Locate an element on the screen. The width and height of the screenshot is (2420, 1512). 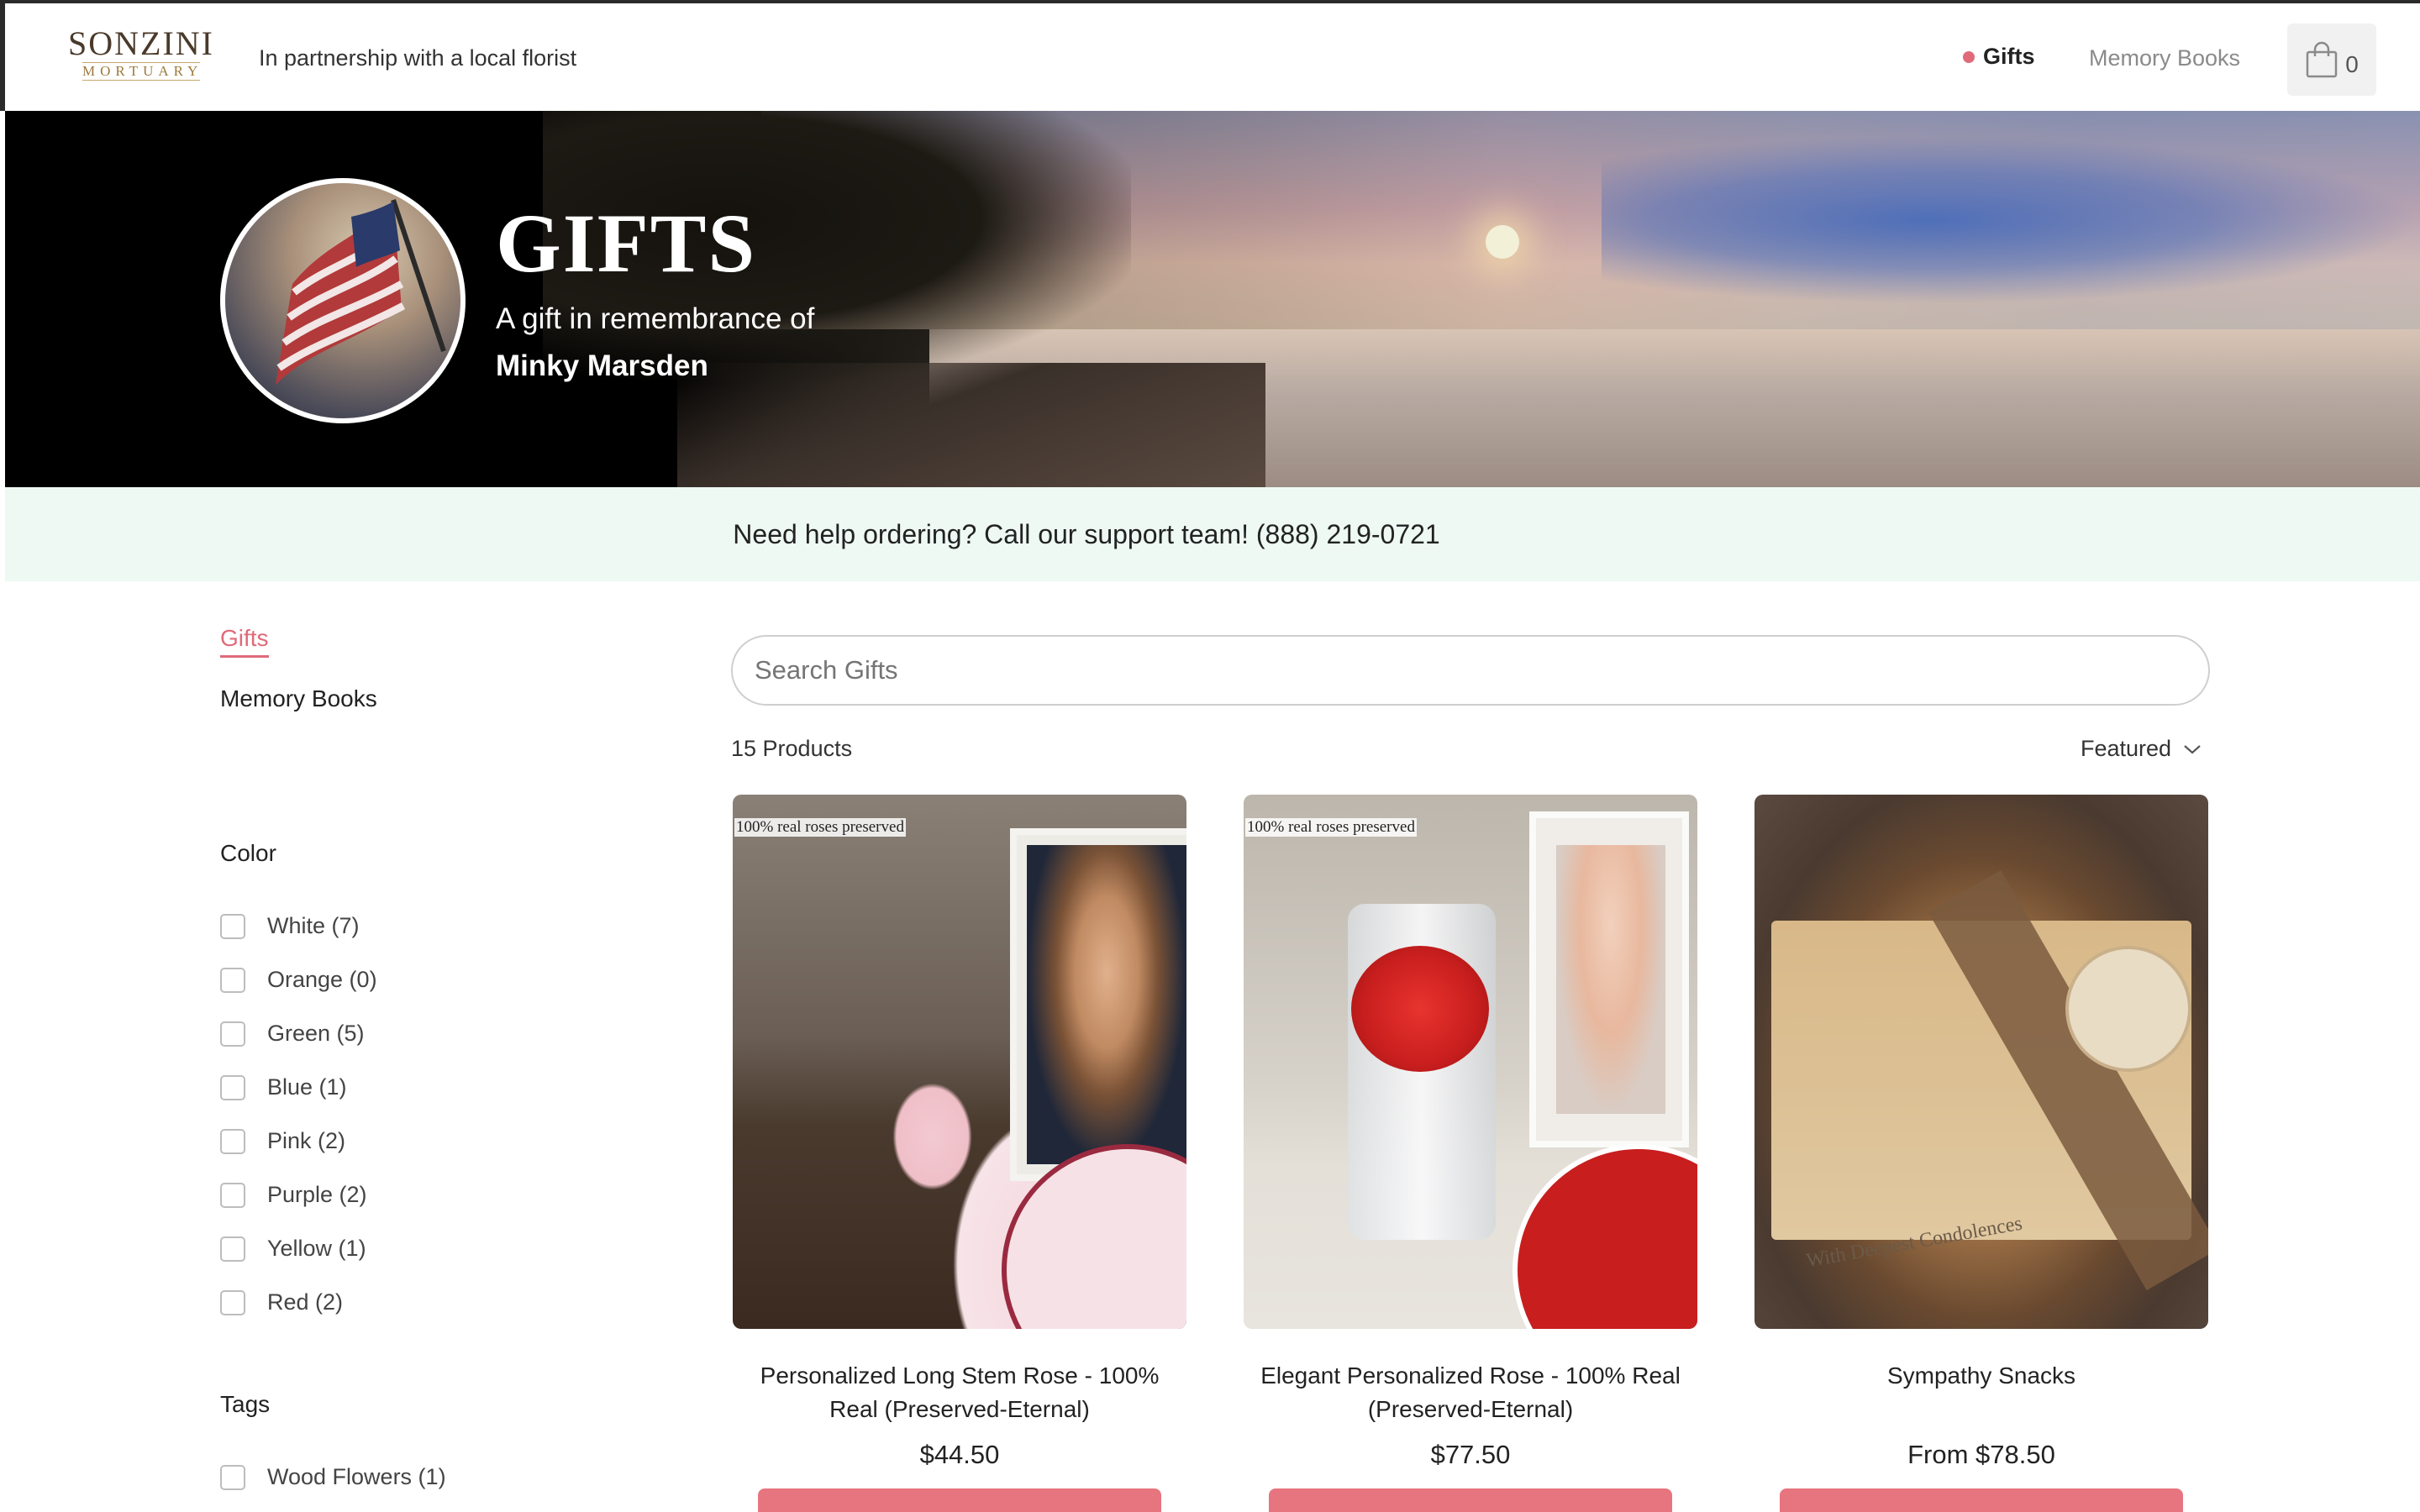
cheese-wheel is located at coordinates (2128, 1009).